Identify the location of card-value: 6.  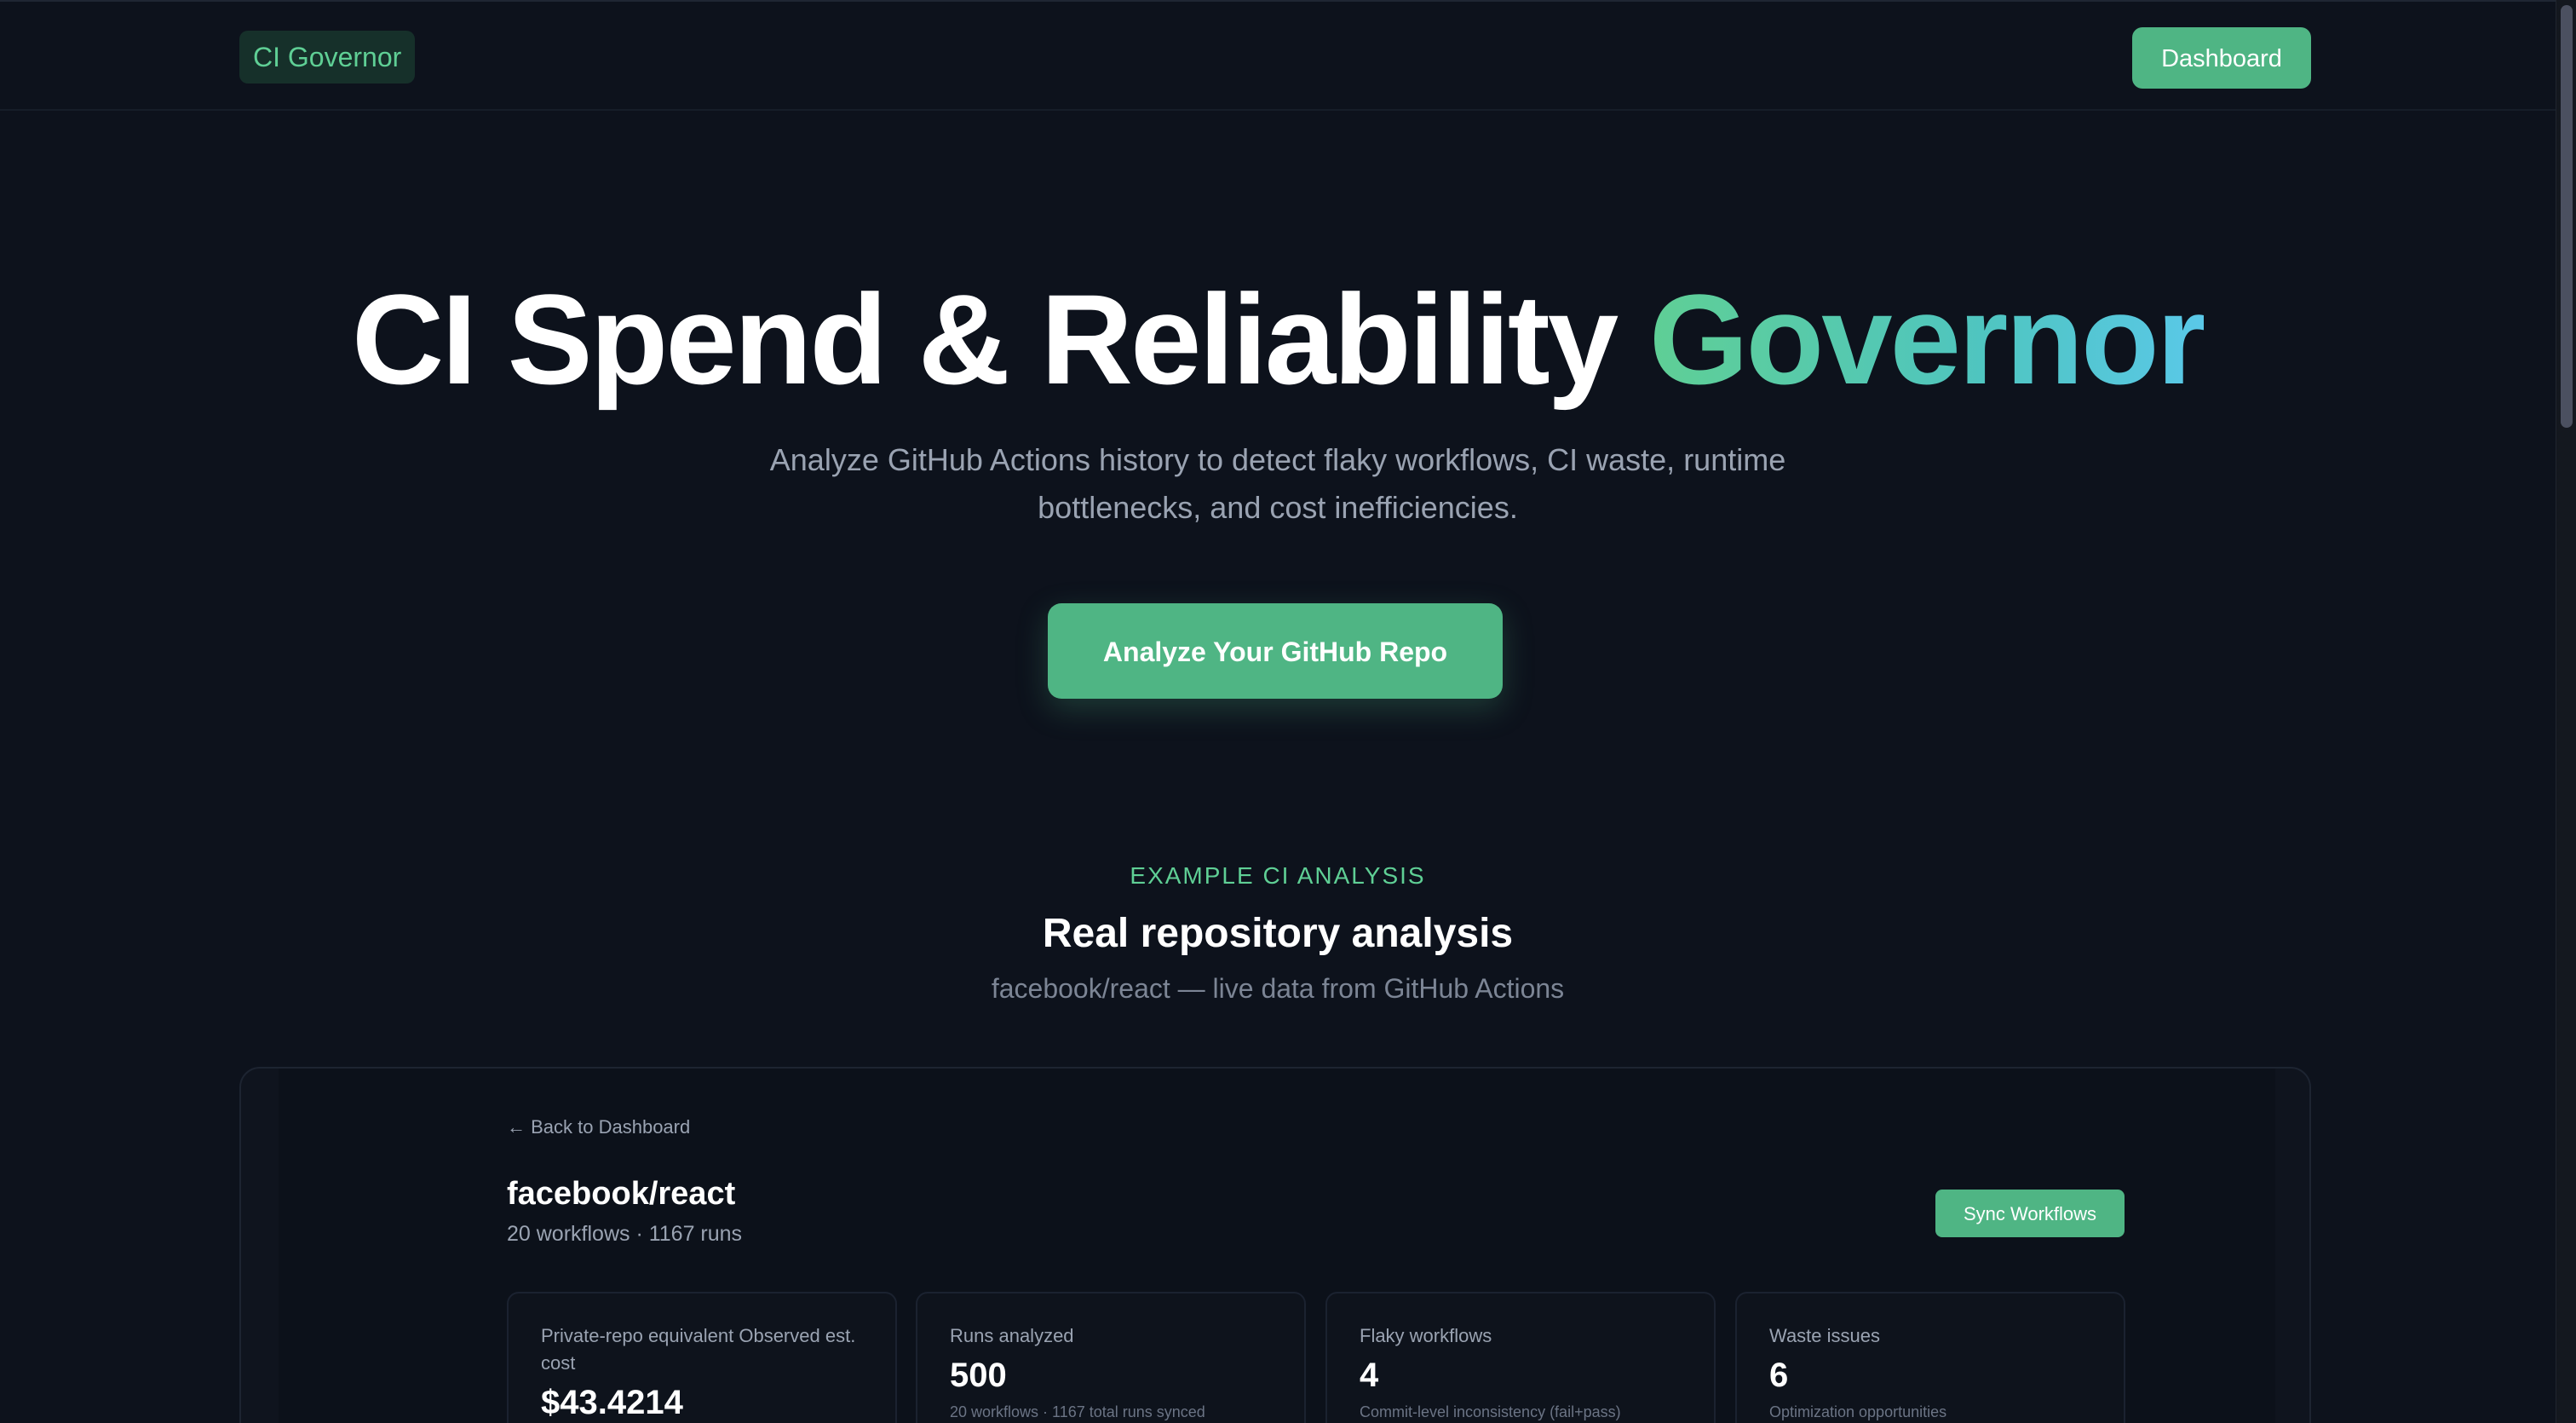
(1779, 1376).